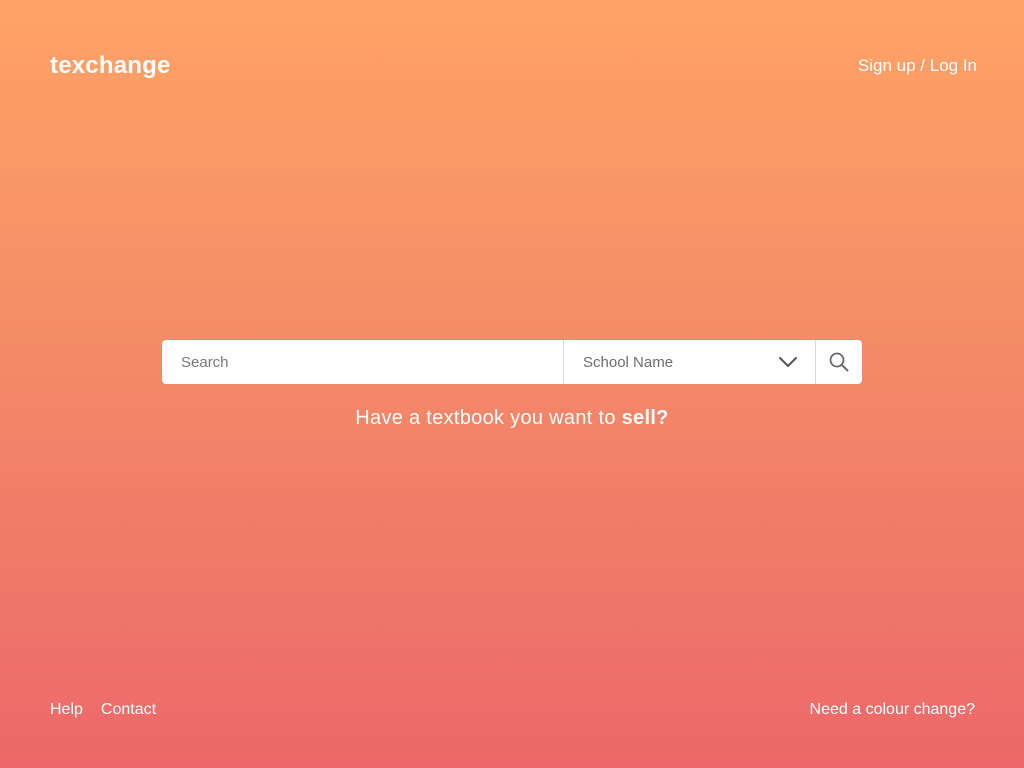 The width and height of the screenshot is (1024, 768). I want to click on logo: texchange, so click(110, 66).